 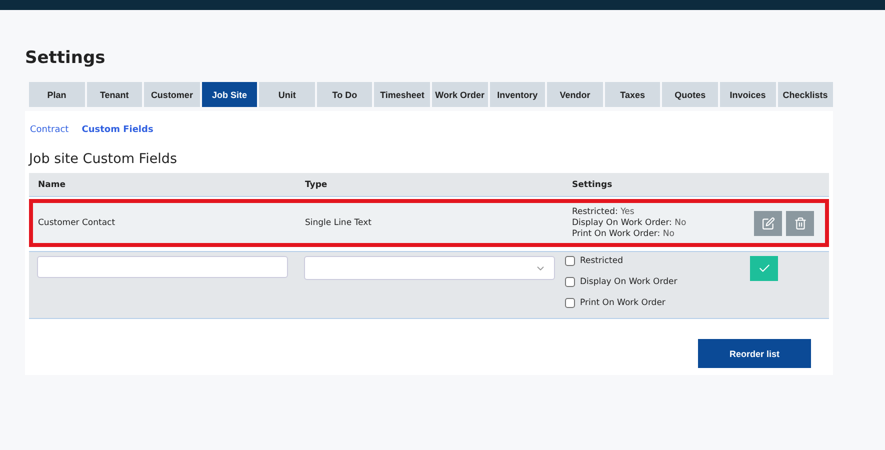 What do you see at coordinates (429, 268) in the screenshot?
I see `type-dropdown` at bounding box center [429, 268].